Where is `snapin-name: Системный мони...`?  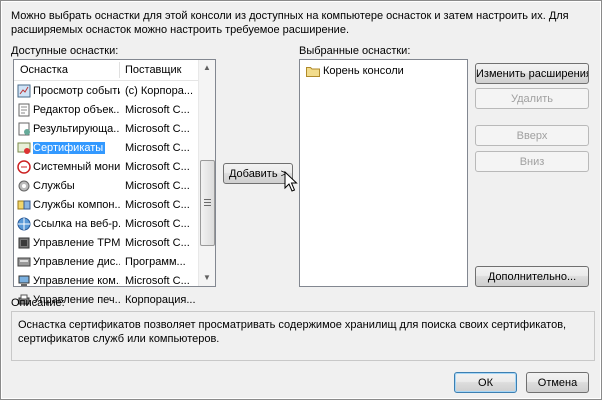 snapin-name: Системный мони... is located at coordinates (76, 167).